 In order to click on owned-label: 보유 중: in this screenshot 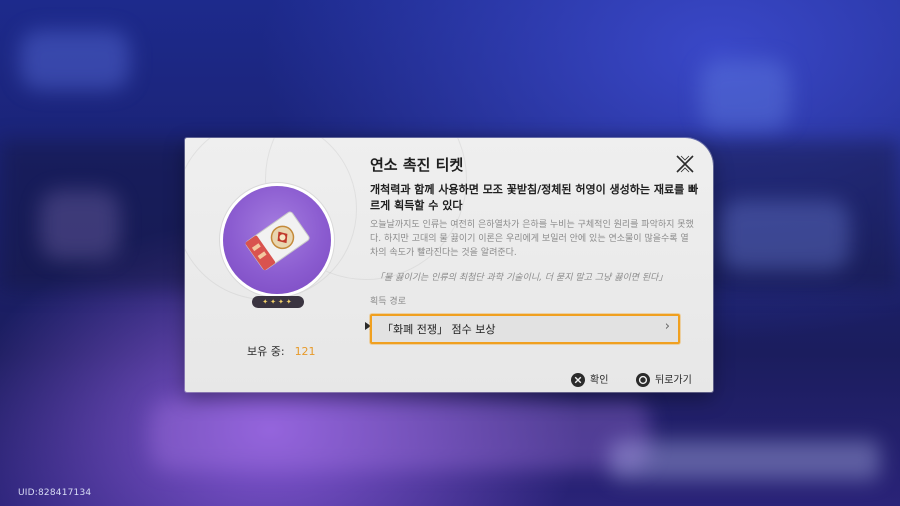, I will do `click(266, 351)`.